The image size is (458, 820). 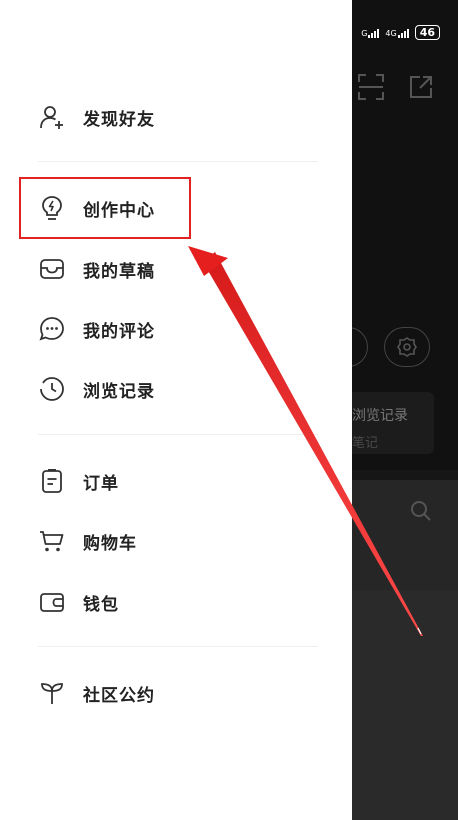 What do you see at coordinates (105, 208) in the screenshot?
I see `annotation-highlight-box` at bounding box center [105, 208].